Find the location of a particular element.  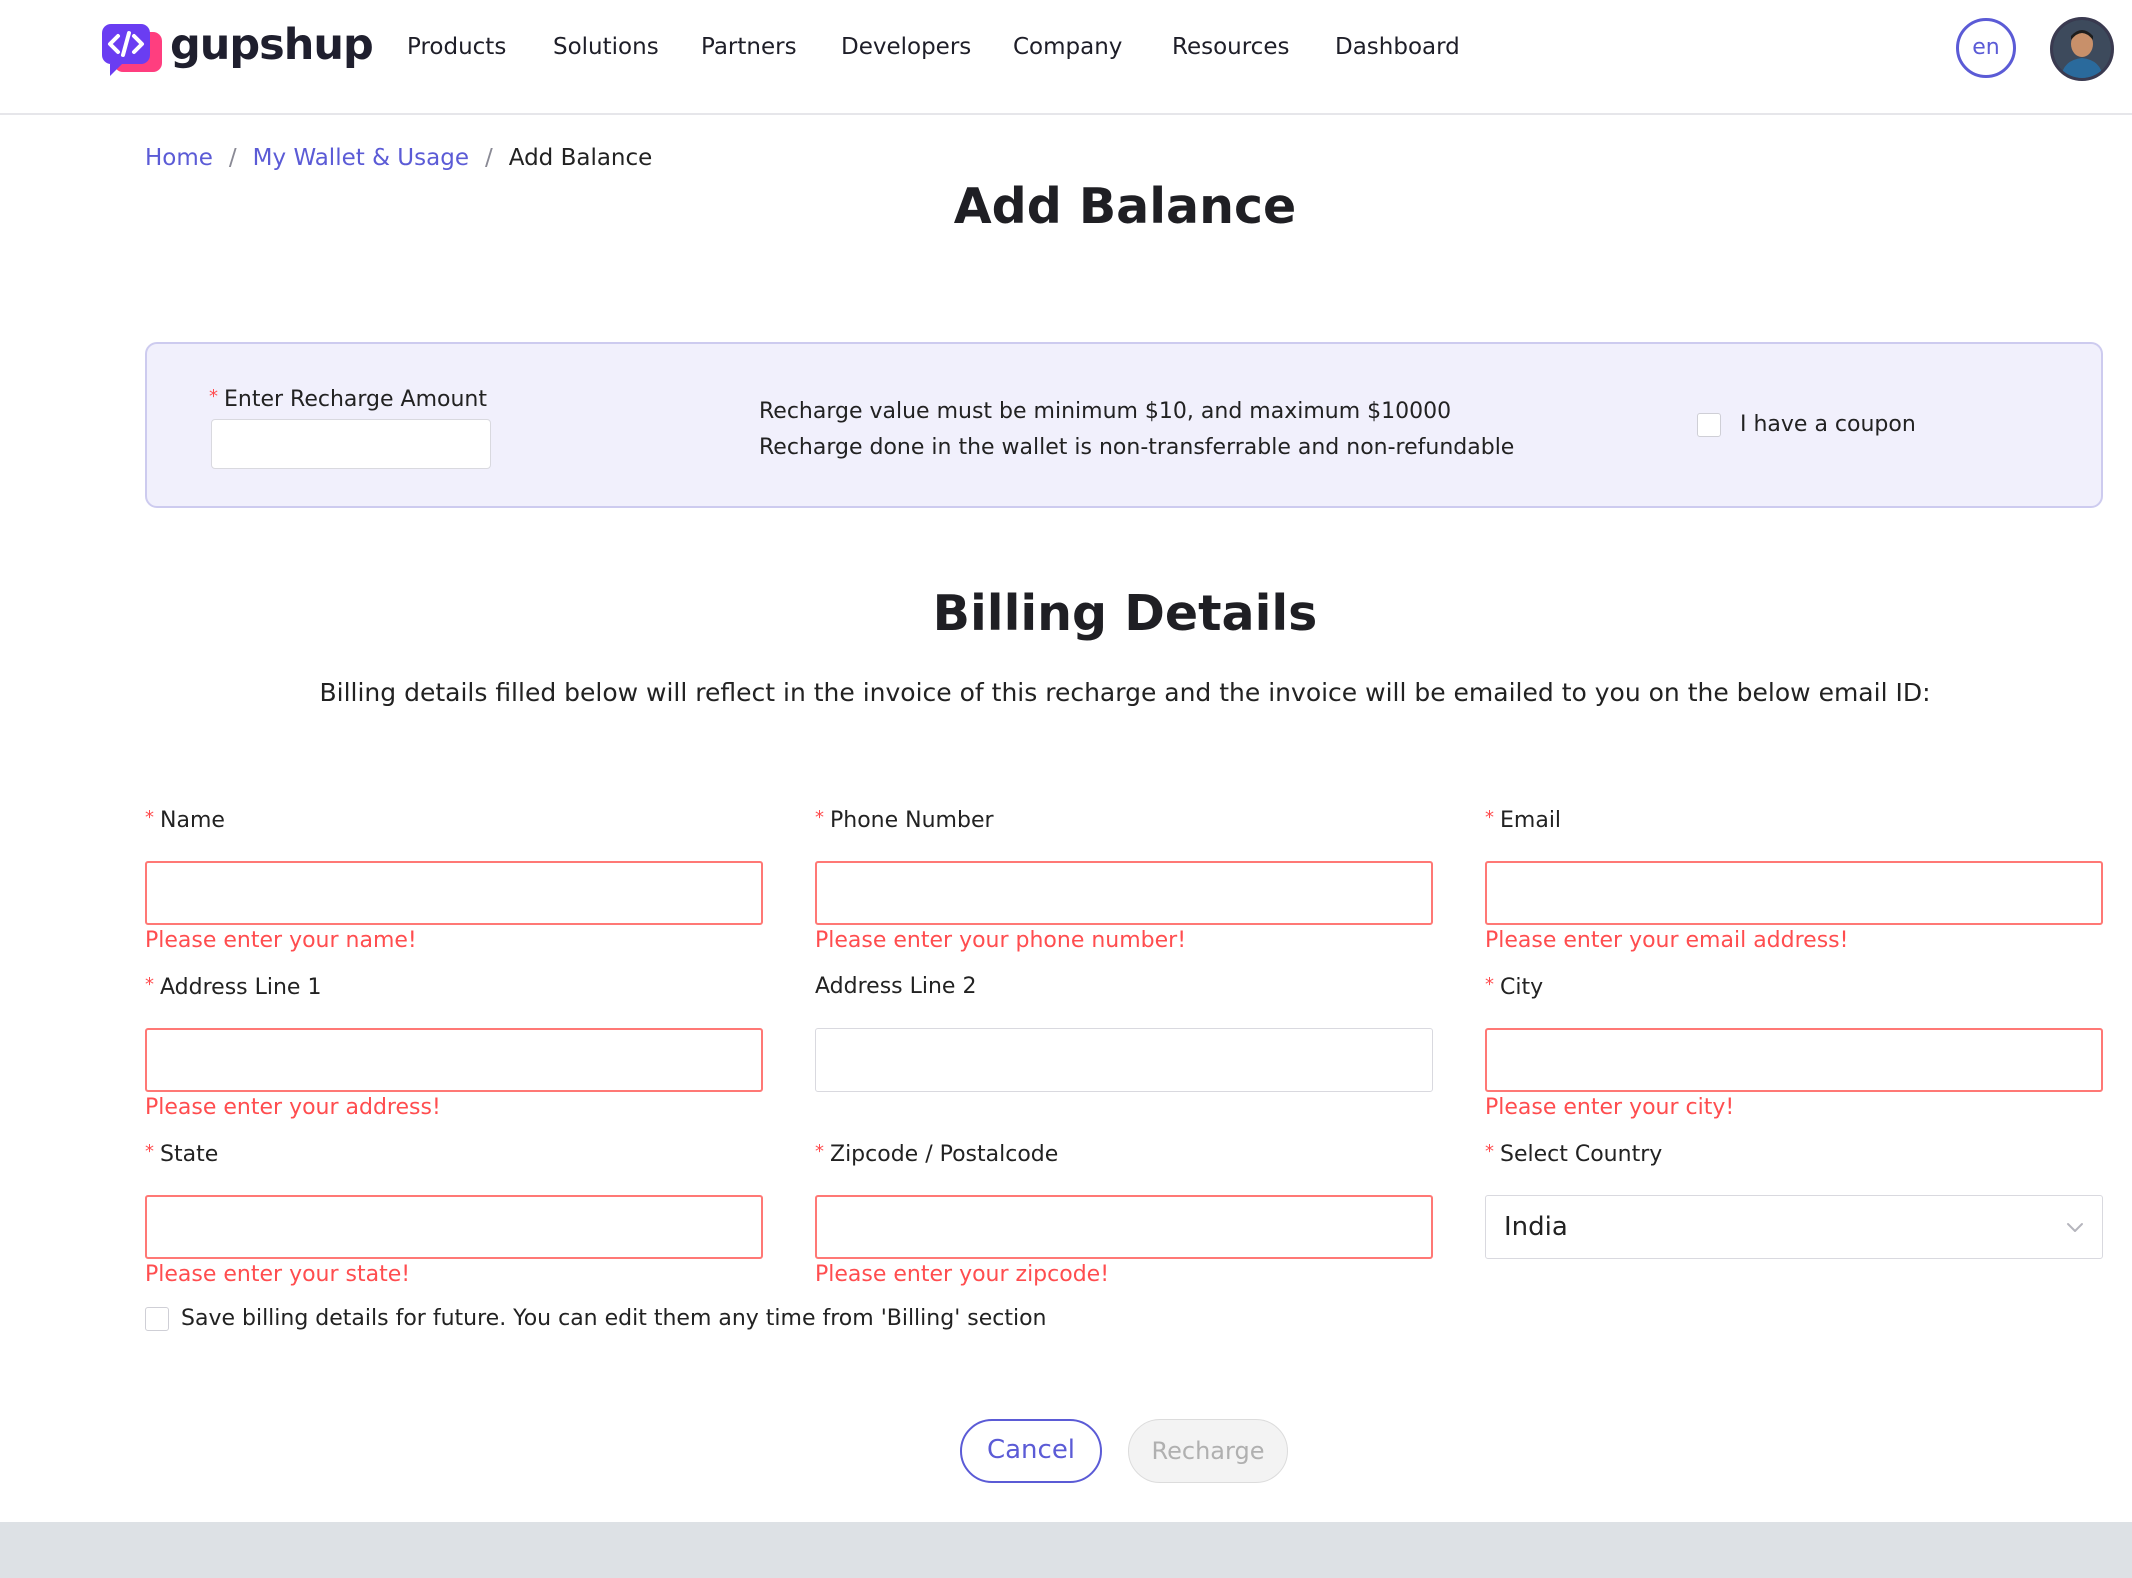

breadcrumb-wallet: My Wallet & Usage is located at coordinates (361, 158).